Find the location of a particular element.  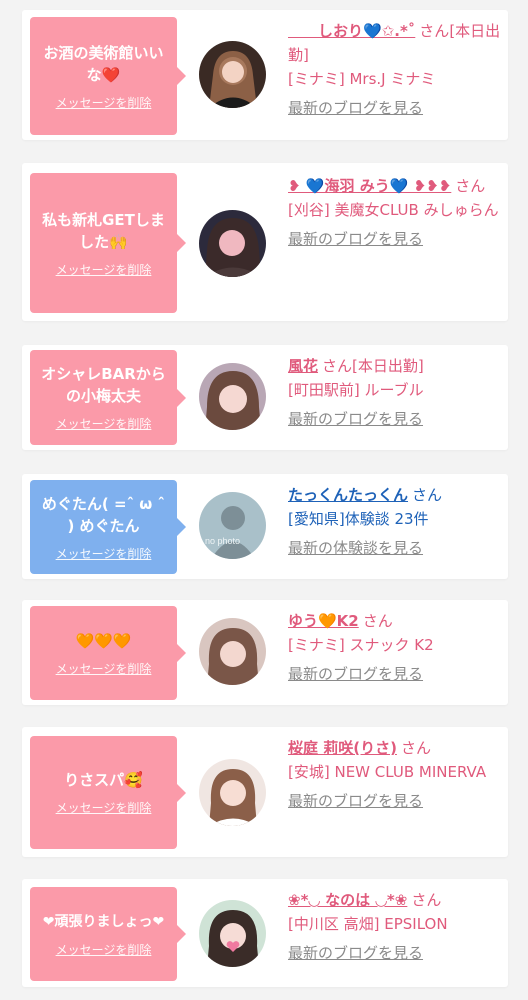

message-bubble: りさスパ🥰 メッセージを削除 is located at coordinates (108, 792).